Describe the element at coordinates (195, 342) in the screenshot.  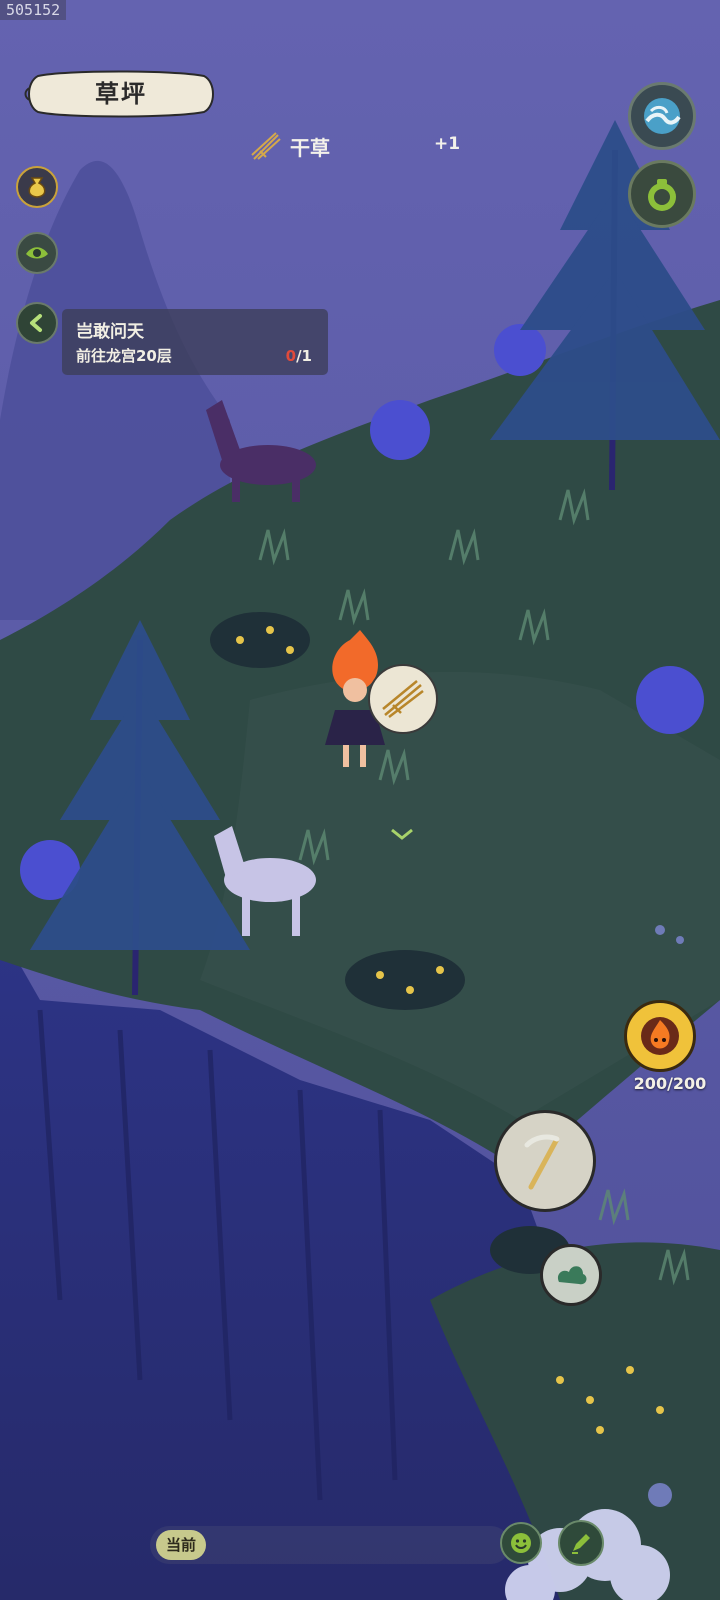
I see `quest-panel: 岂敢问天 前往龙宫20层 0/1` at that location.